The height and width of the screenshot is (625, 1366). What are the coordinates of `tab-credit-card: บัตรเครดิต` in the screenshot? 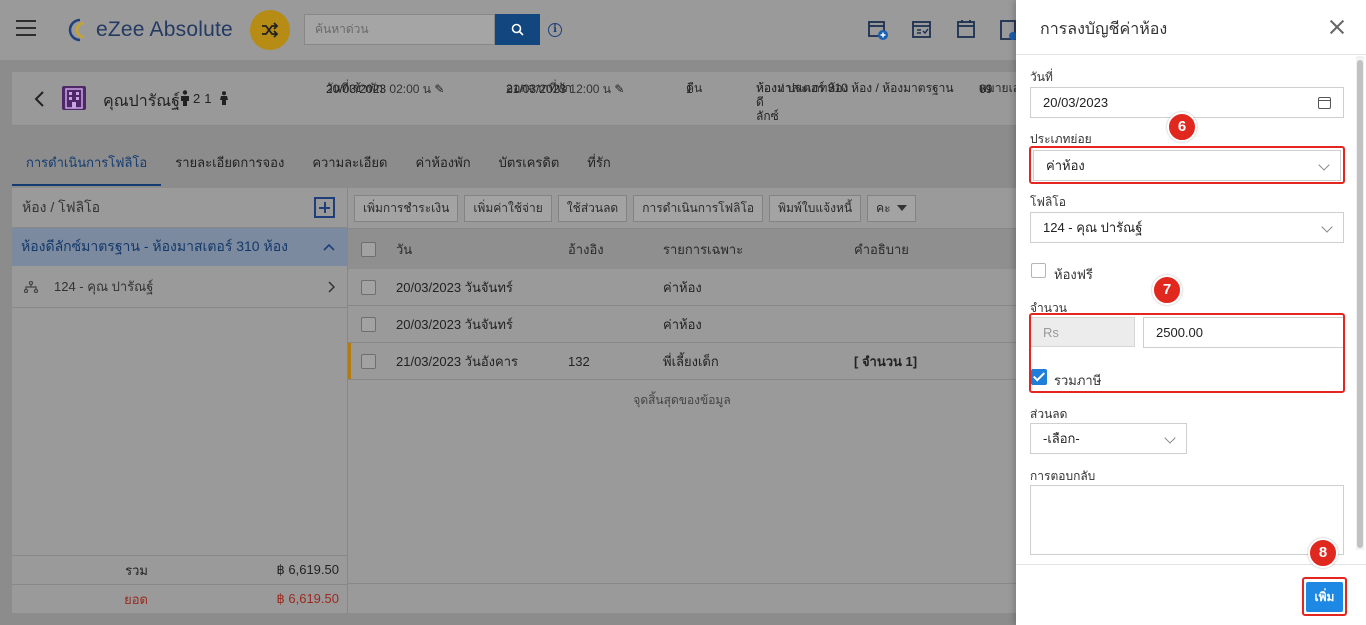 It's located at (529, 164).